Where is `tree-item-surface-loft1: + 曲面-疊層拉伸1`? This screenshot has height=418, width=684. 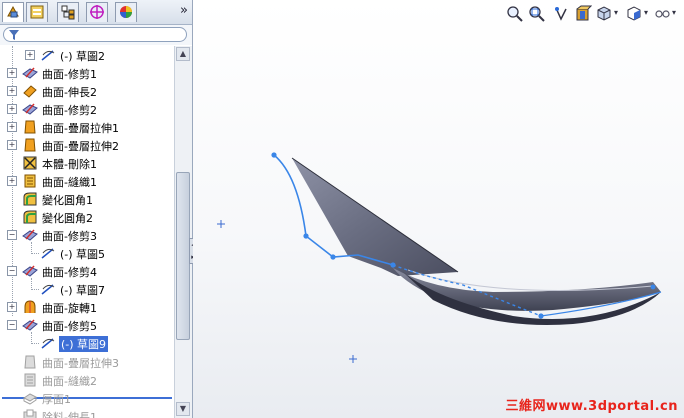
tree-item-surface-loft1: + 曲面-疊層拉伸1 is located at coordinates (87, 127).